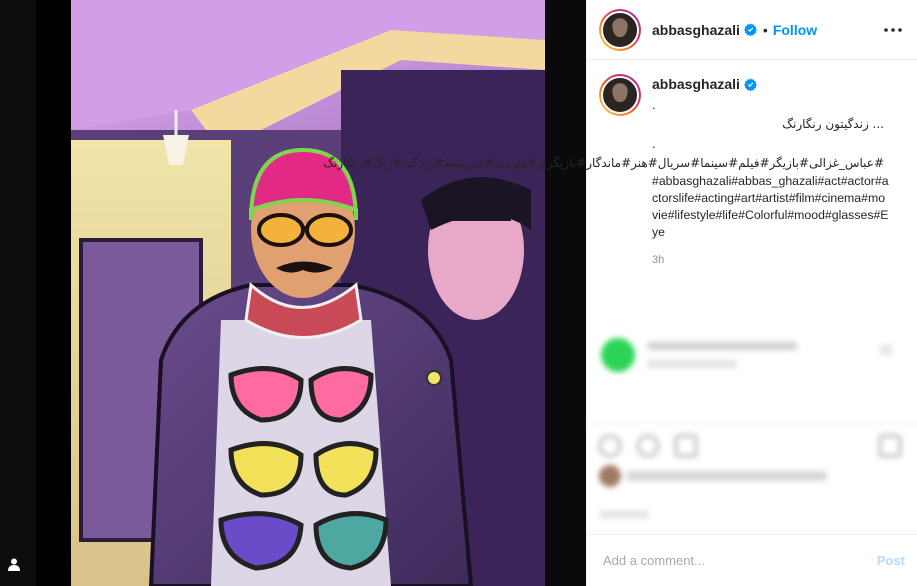  What do you see at coordinates (772, 84) in the screenshot?
I see `caption-name-row: abbasghazali` at bounding box center [772, 84].